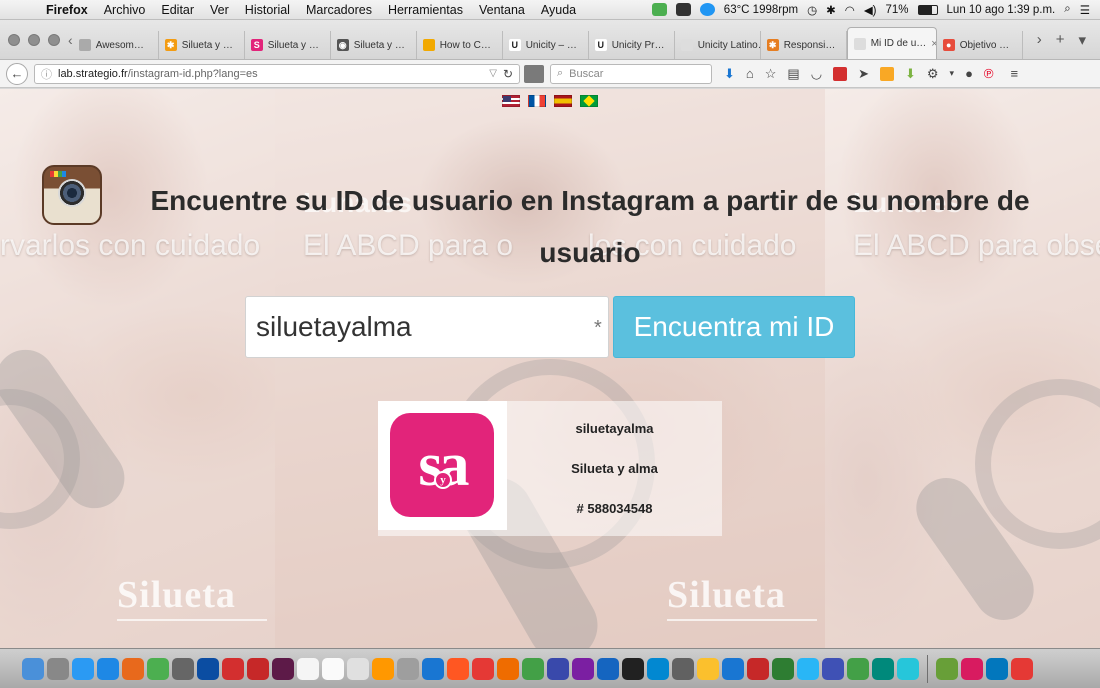 The width and height of the screenshot is (1100, 688). Describe the element at coordinates (816, 74) in the screenshot. I see `pocket-icon: ◡` at that location.